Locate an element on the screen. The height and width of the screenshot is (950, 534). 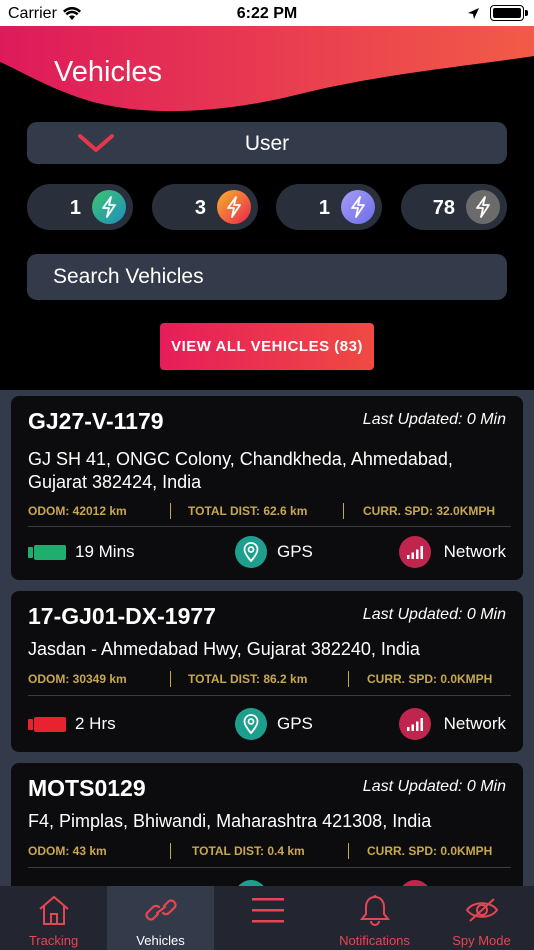
tab-vehicles: Vehicles is located at coordinates (160, 918).